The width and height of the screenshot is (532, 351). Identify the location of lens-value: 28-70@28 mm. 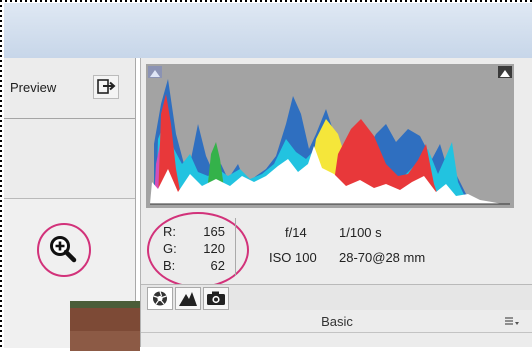
(382, 257).